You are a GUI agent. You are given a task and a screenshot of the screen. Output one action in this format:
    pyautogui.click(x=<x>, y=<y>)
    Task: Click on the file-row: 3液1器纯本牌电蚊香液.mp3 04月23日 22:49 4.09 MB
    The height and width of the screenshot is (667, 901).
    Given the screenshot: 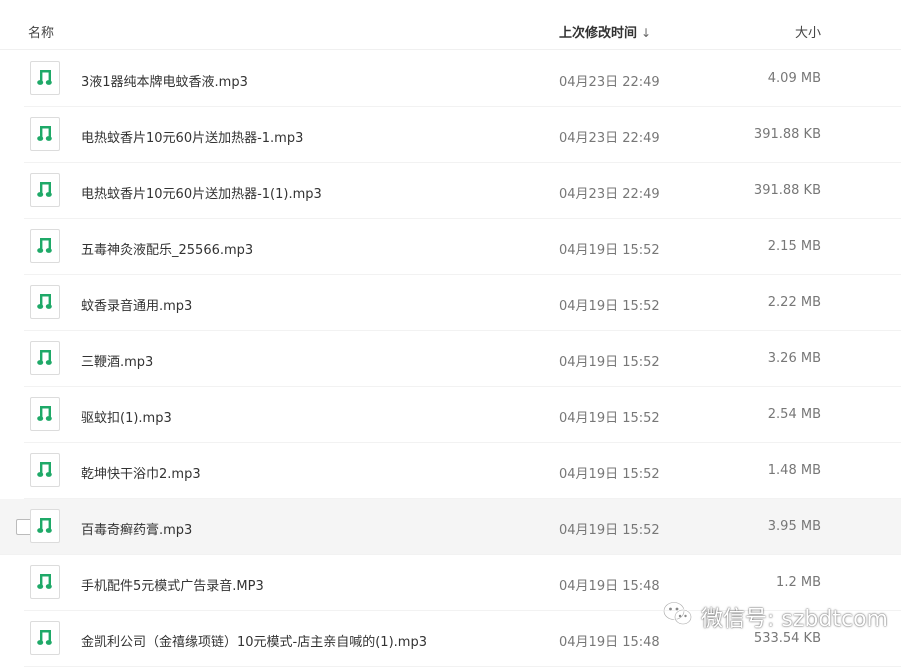 What is the action you would take?
    pyautogui.click(x=462, y=79)
    